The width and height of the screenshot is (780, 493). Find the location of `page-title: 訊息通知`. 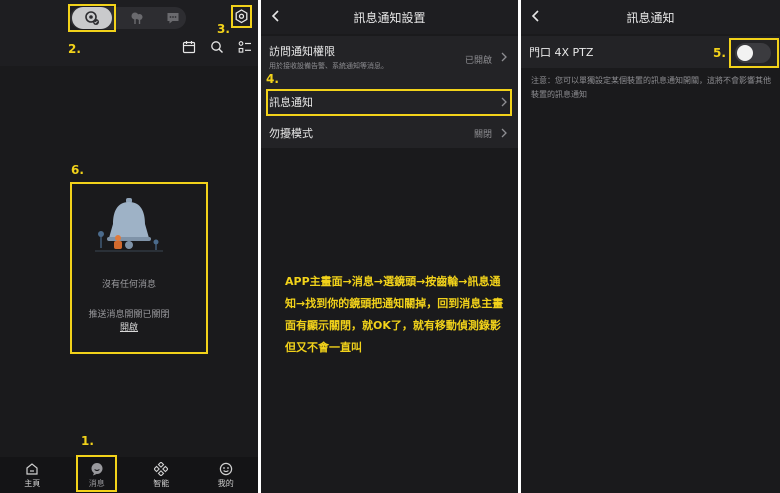

page-title: 訊息通知 is located at coordinates (650, 17).